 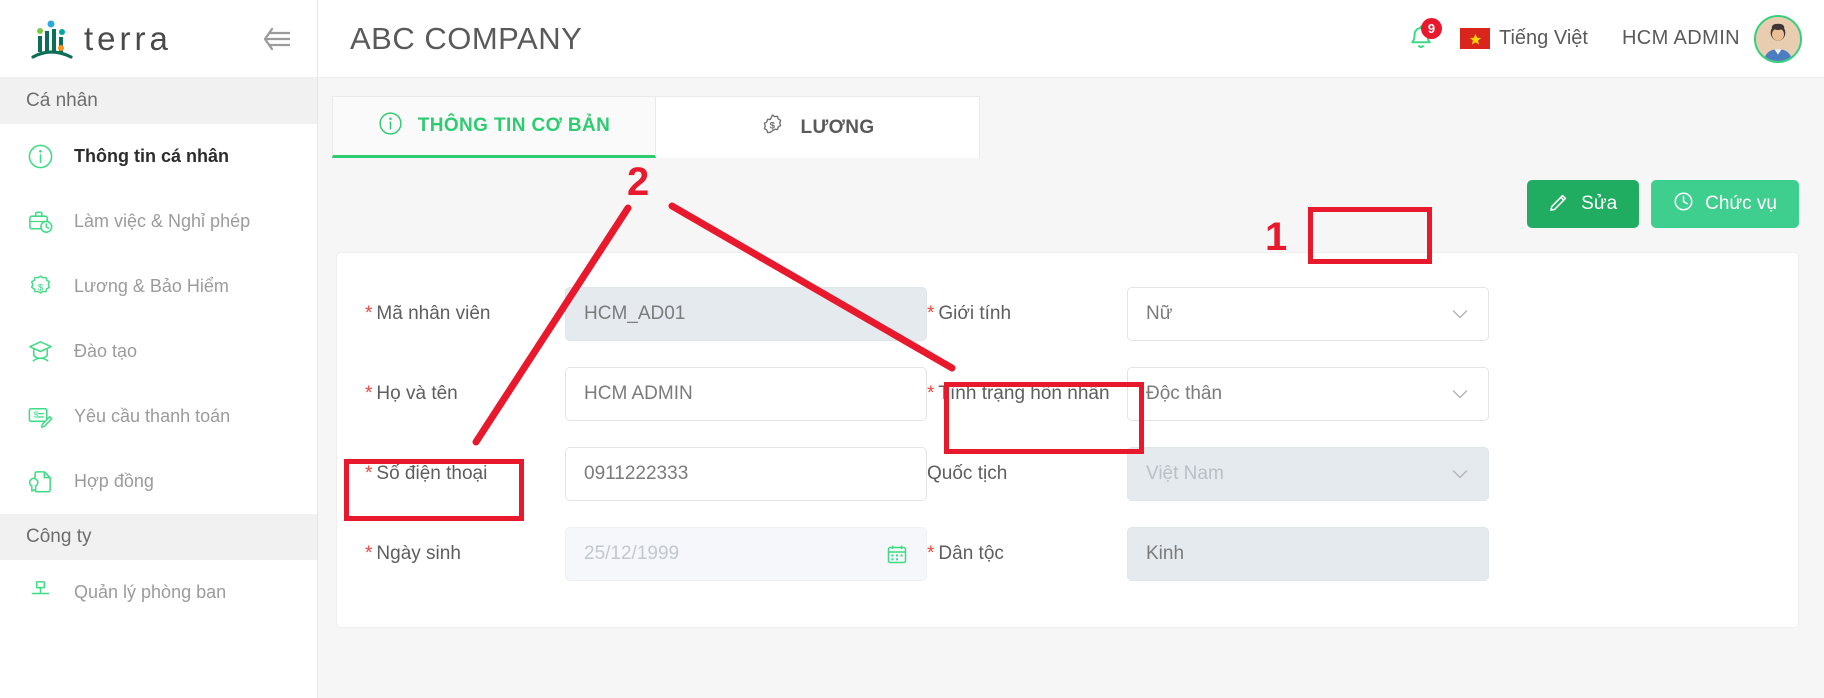 What do you see at coordinates (1308, 554) in the screenshot?
I see `field-dan-toc: Kinh` at bounding box center [1308, 554].